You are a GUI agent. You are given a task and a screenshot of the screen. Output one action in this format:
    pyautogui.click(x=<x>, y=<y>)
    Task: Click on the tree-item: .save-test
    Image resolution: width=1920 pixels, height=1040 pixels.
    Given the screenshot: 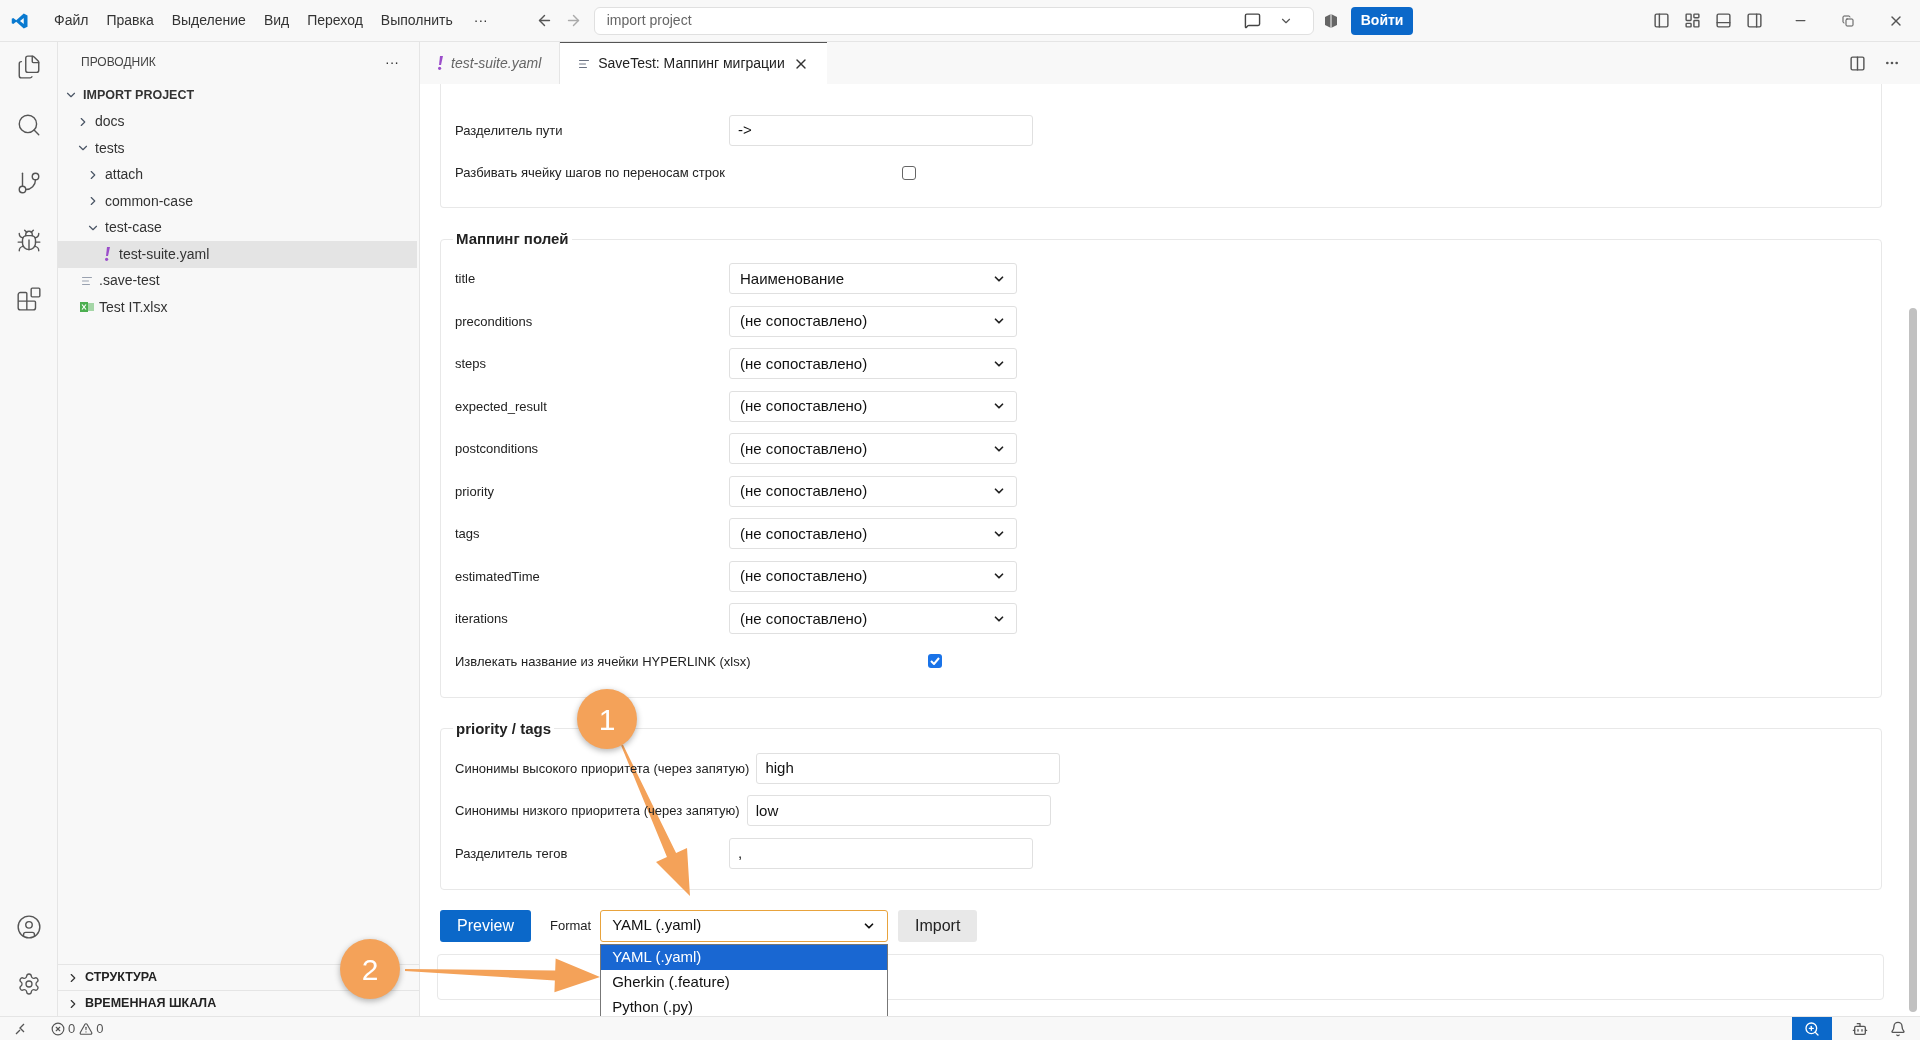 What is the action you would take?
    pyautogui.click(x=237, y=280)
    